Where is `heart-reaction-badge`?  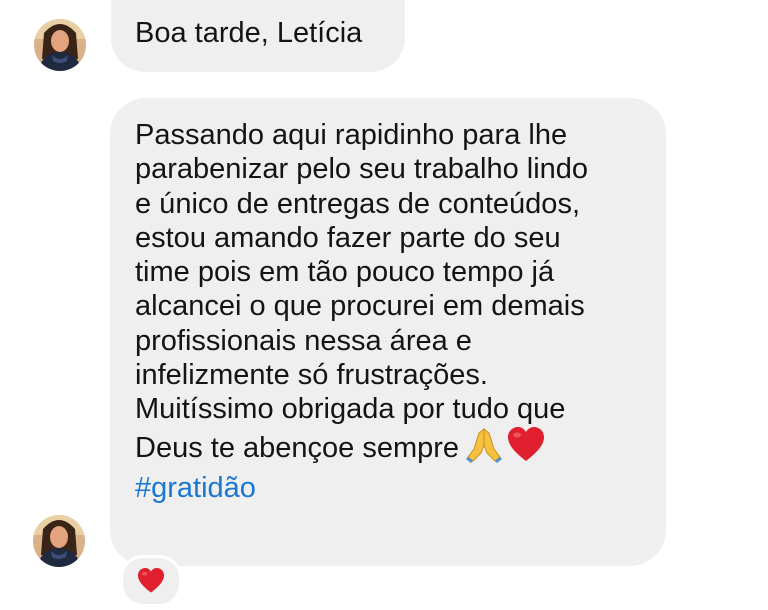 heart-reaction-badge is located at coordinates (151, 581).